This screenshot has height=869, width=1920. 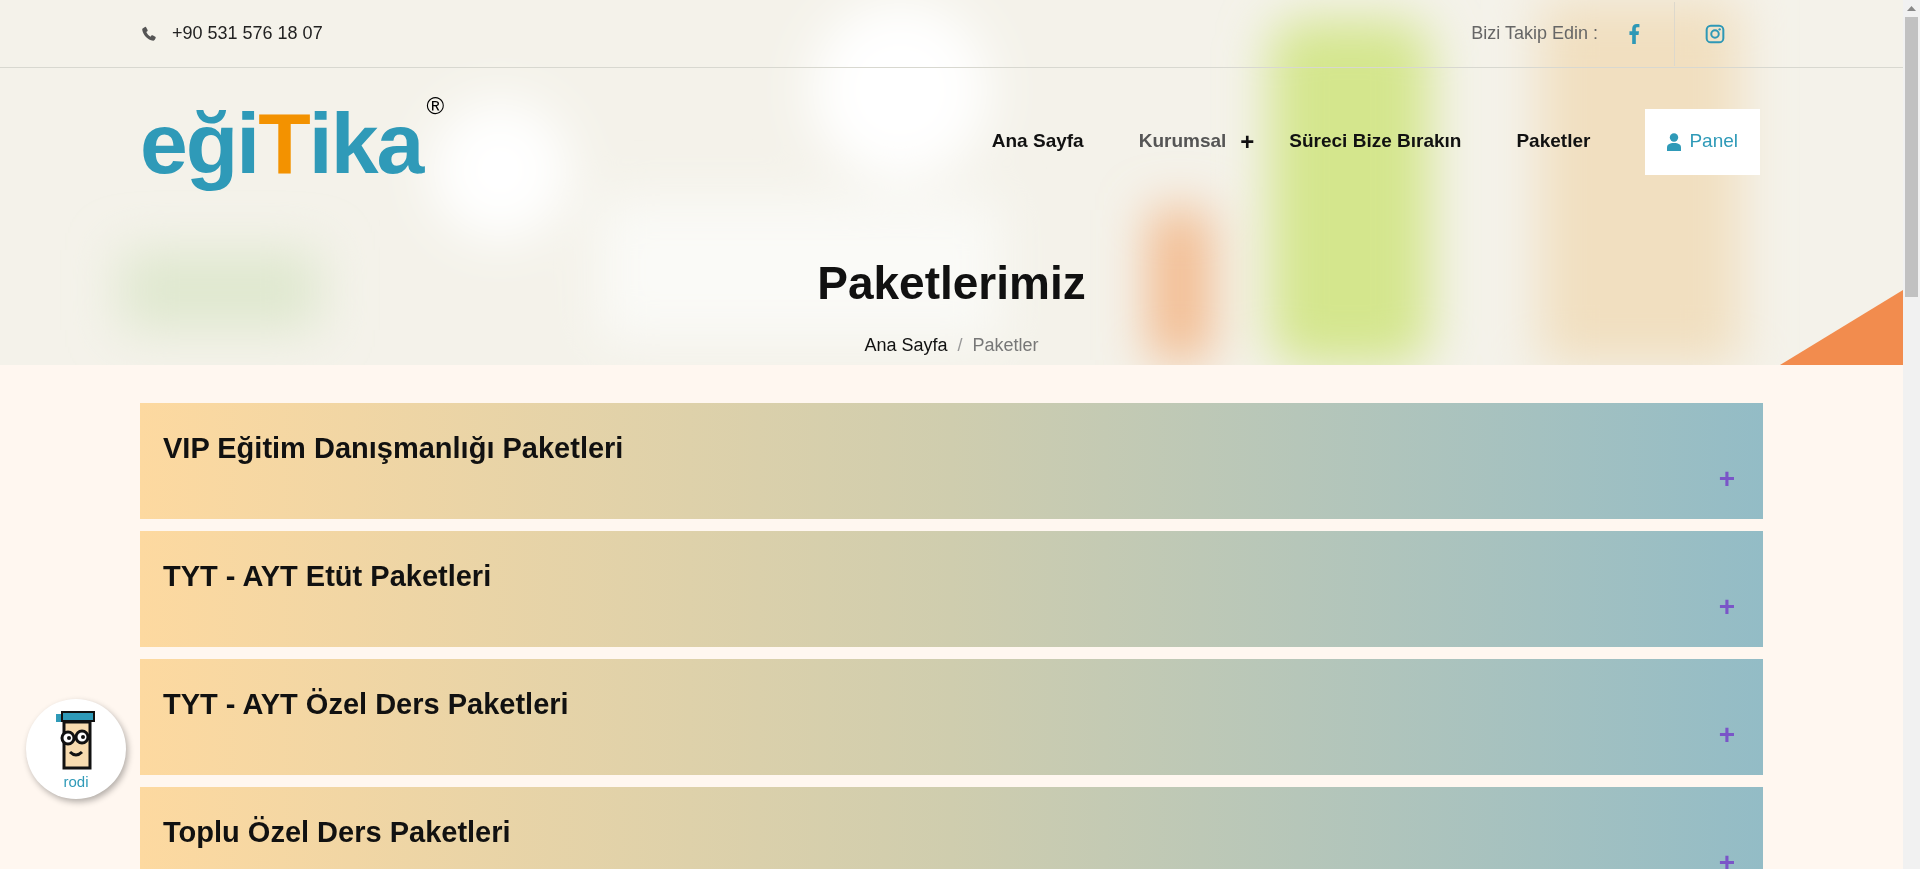 What do you see at coordinates (149, 33) in the screenshot?
I see `phone-icon` at bounding box center [149, 33].